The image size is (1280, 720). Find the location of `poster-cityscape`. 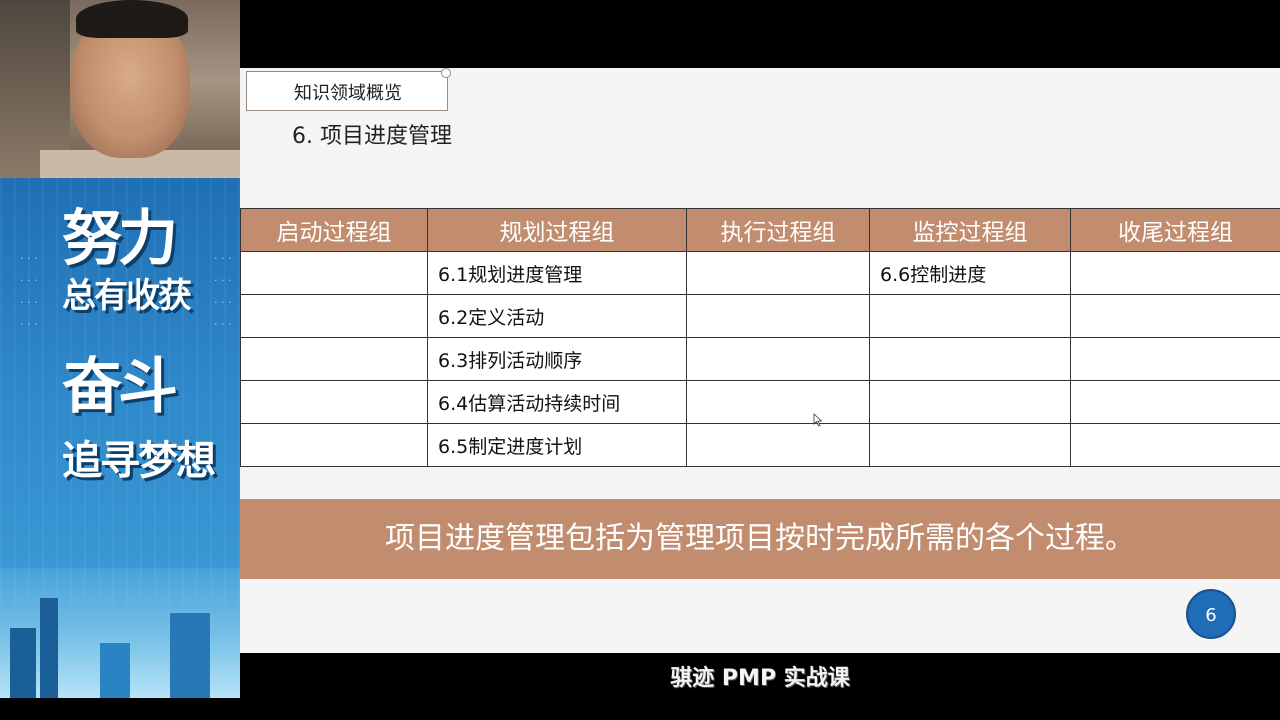

poster-cityscape is located at coordinates (120, 633).